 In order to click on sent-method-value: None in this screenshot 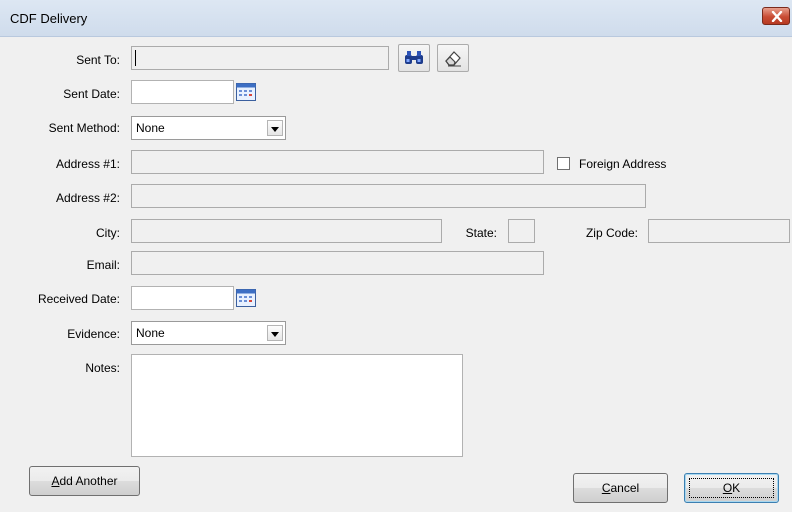, I will do `click(150, 128)`.